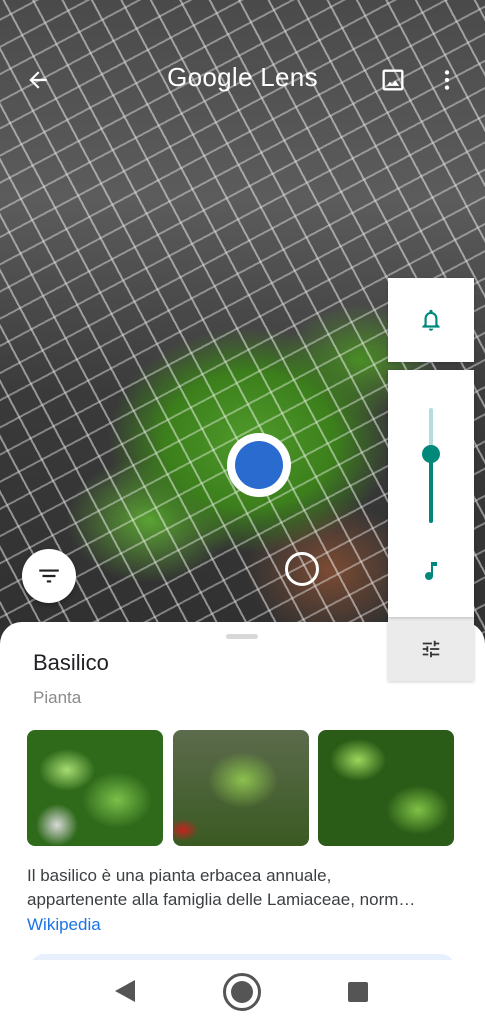  What do you see at coordinates (71, 662) in the screenshot?
I see `result-title: Basilico` at bounding box center [71, 662].